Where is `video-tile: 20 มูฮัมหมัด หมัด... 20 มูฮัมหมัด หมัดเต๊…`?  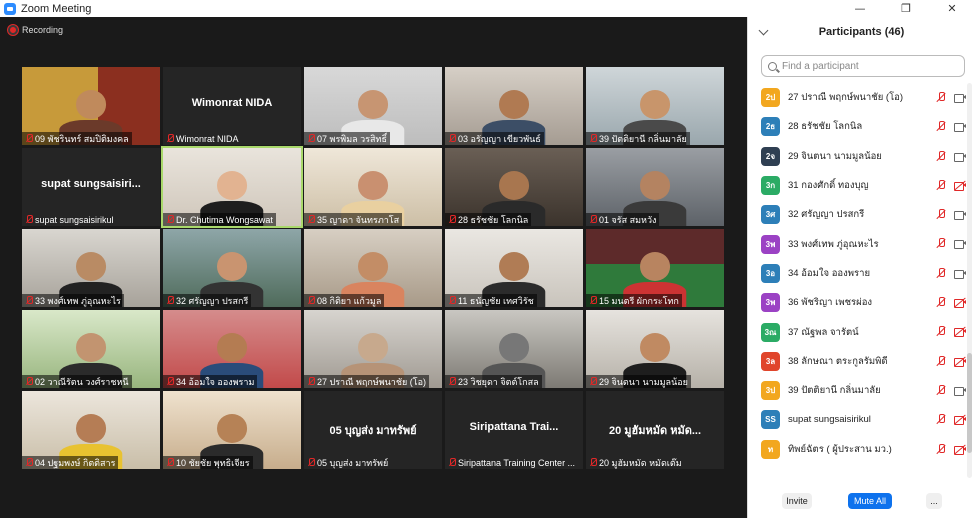 video-tile: 20 มูฮัมหมัด หมัด... 20 มูฮัมหมัด หมัดเต๊… is located at coordinates (655, 430).